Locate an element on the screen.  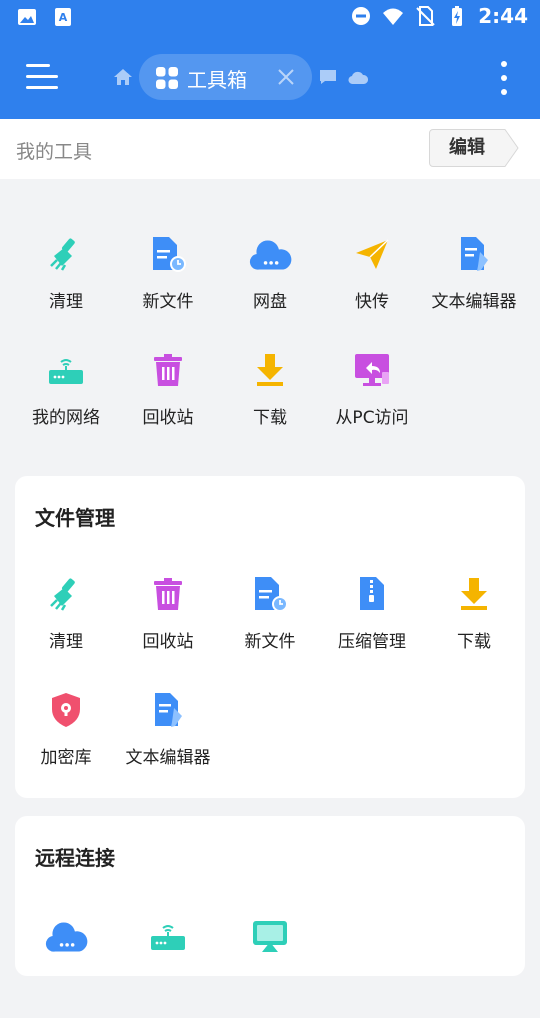
tool-label: 快传 is located at coordinates (372, 302).